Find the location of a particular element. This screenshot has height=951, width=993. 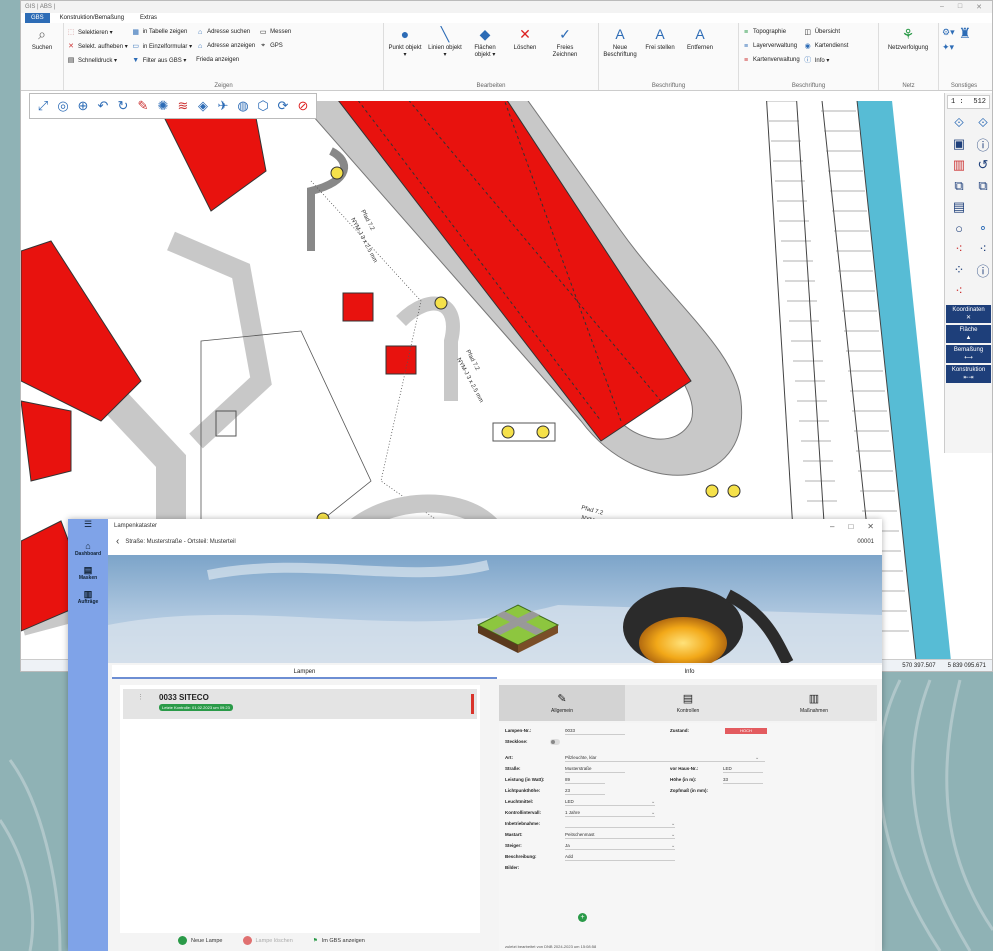

flaeche-button: Fläche ▲ is located at coordinates (968, 334).